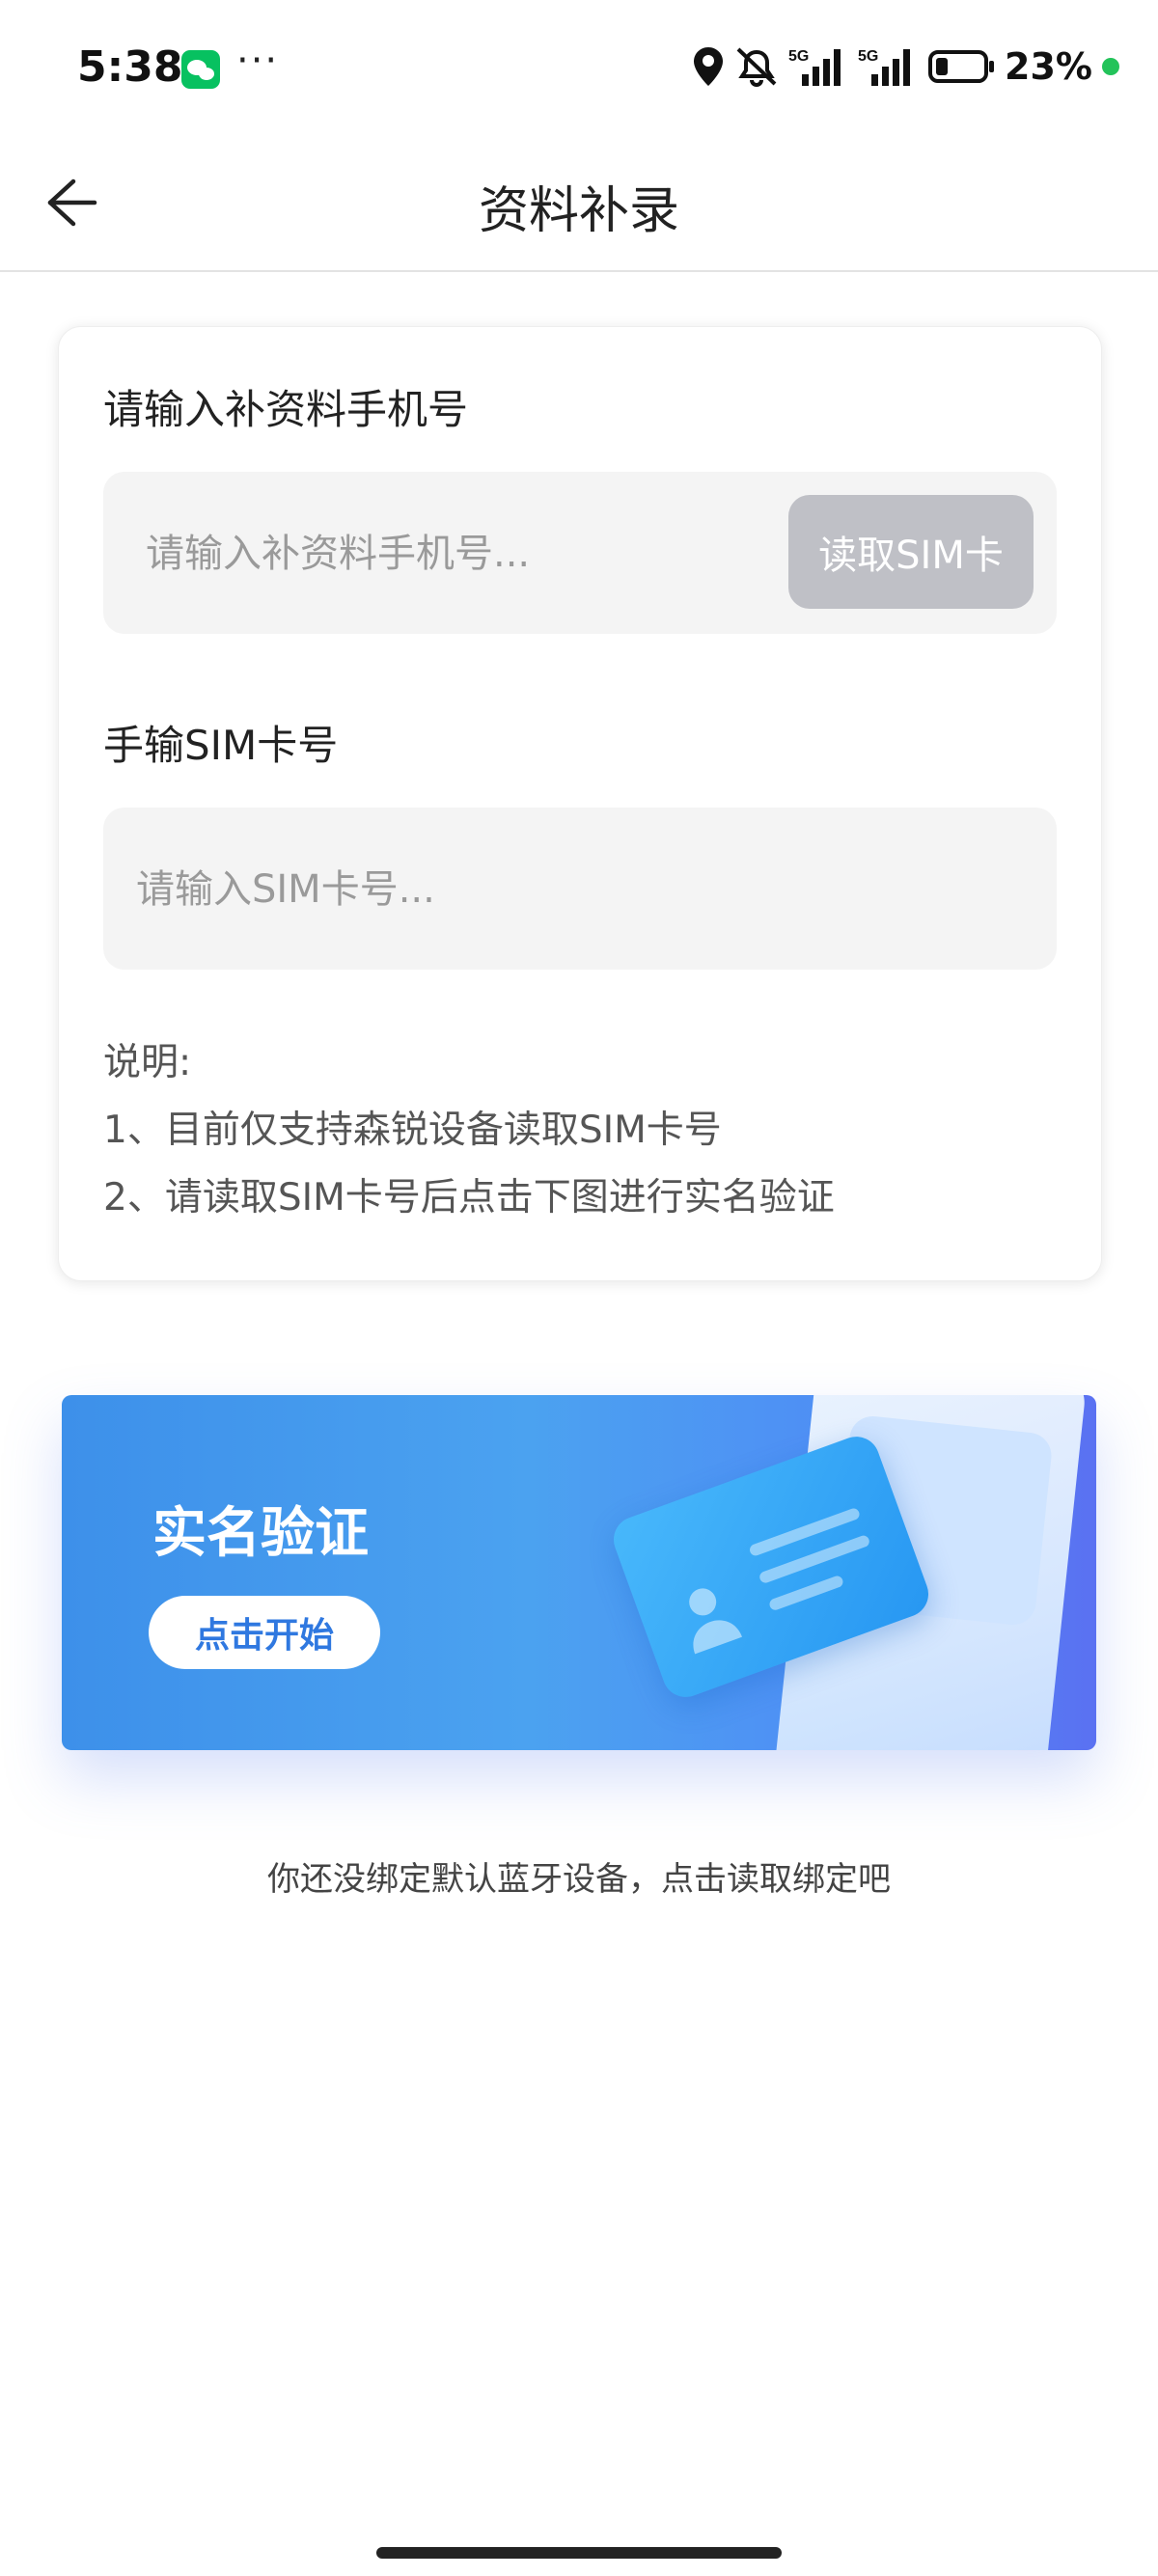 The image size is (1158, 2576). What do you see at coordinates (469, 1198) in the screenshot?
I see `notes-item: 2、请读取SIM卡号后点击下图进行实名验证` at bounding box center [469, 1198].